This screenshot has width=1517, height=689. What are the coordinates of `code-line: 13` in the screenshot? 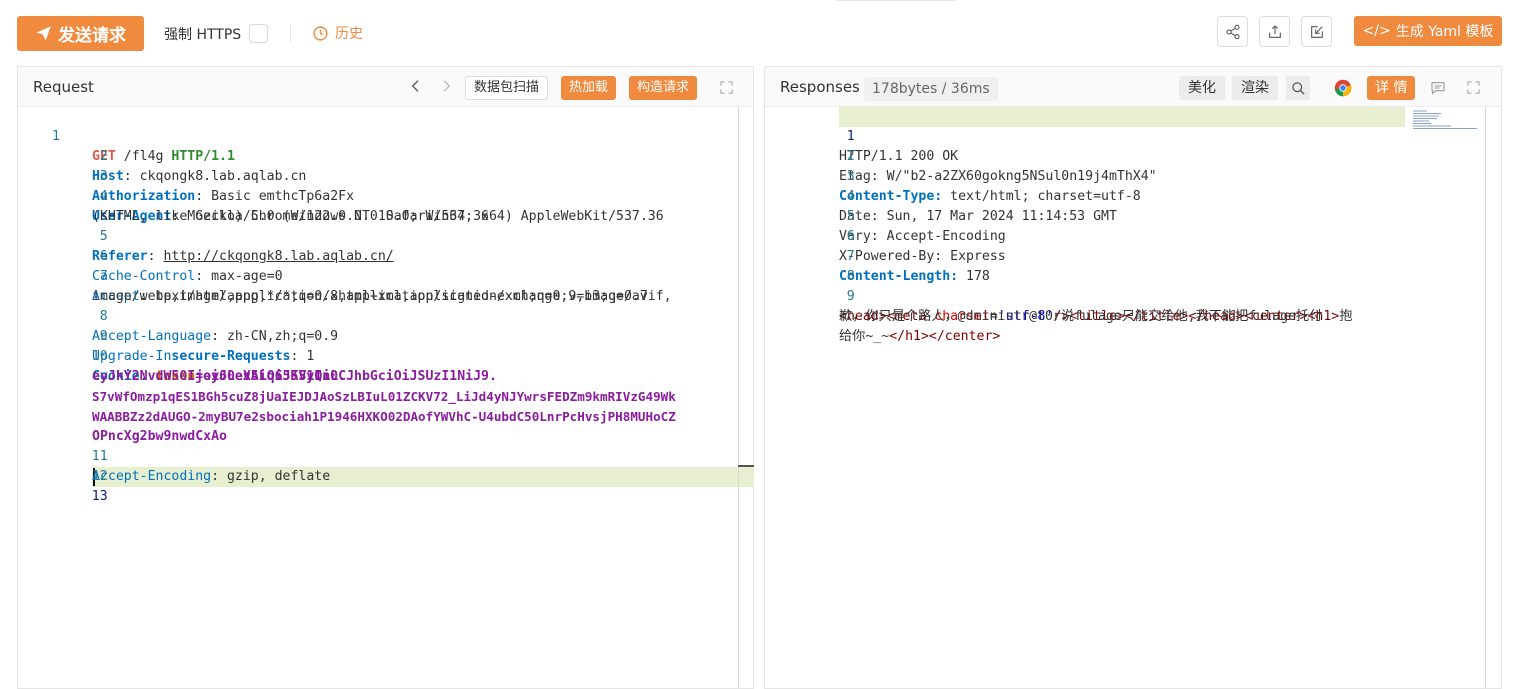 It's located at (63, 485).